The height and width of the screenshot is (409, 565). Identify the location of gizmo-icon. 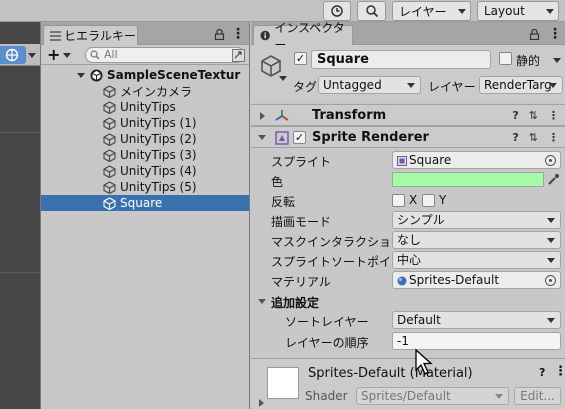
(12, 55).